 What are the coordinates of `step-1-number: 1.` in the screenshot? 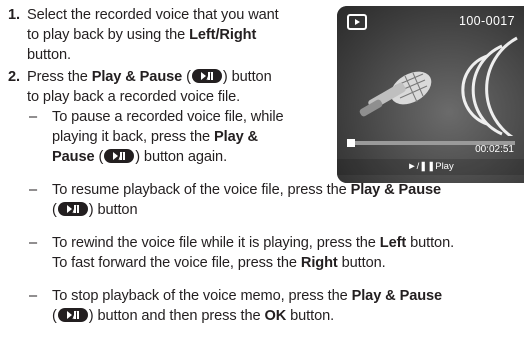 It's located at (14, 15).